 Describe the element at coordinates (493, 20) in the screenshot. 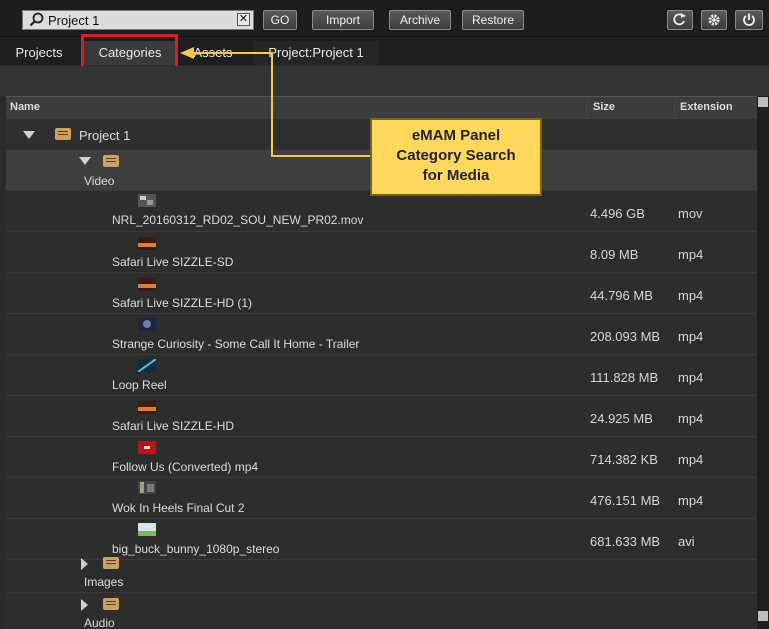

I see `restore-button: Restore` at that location.